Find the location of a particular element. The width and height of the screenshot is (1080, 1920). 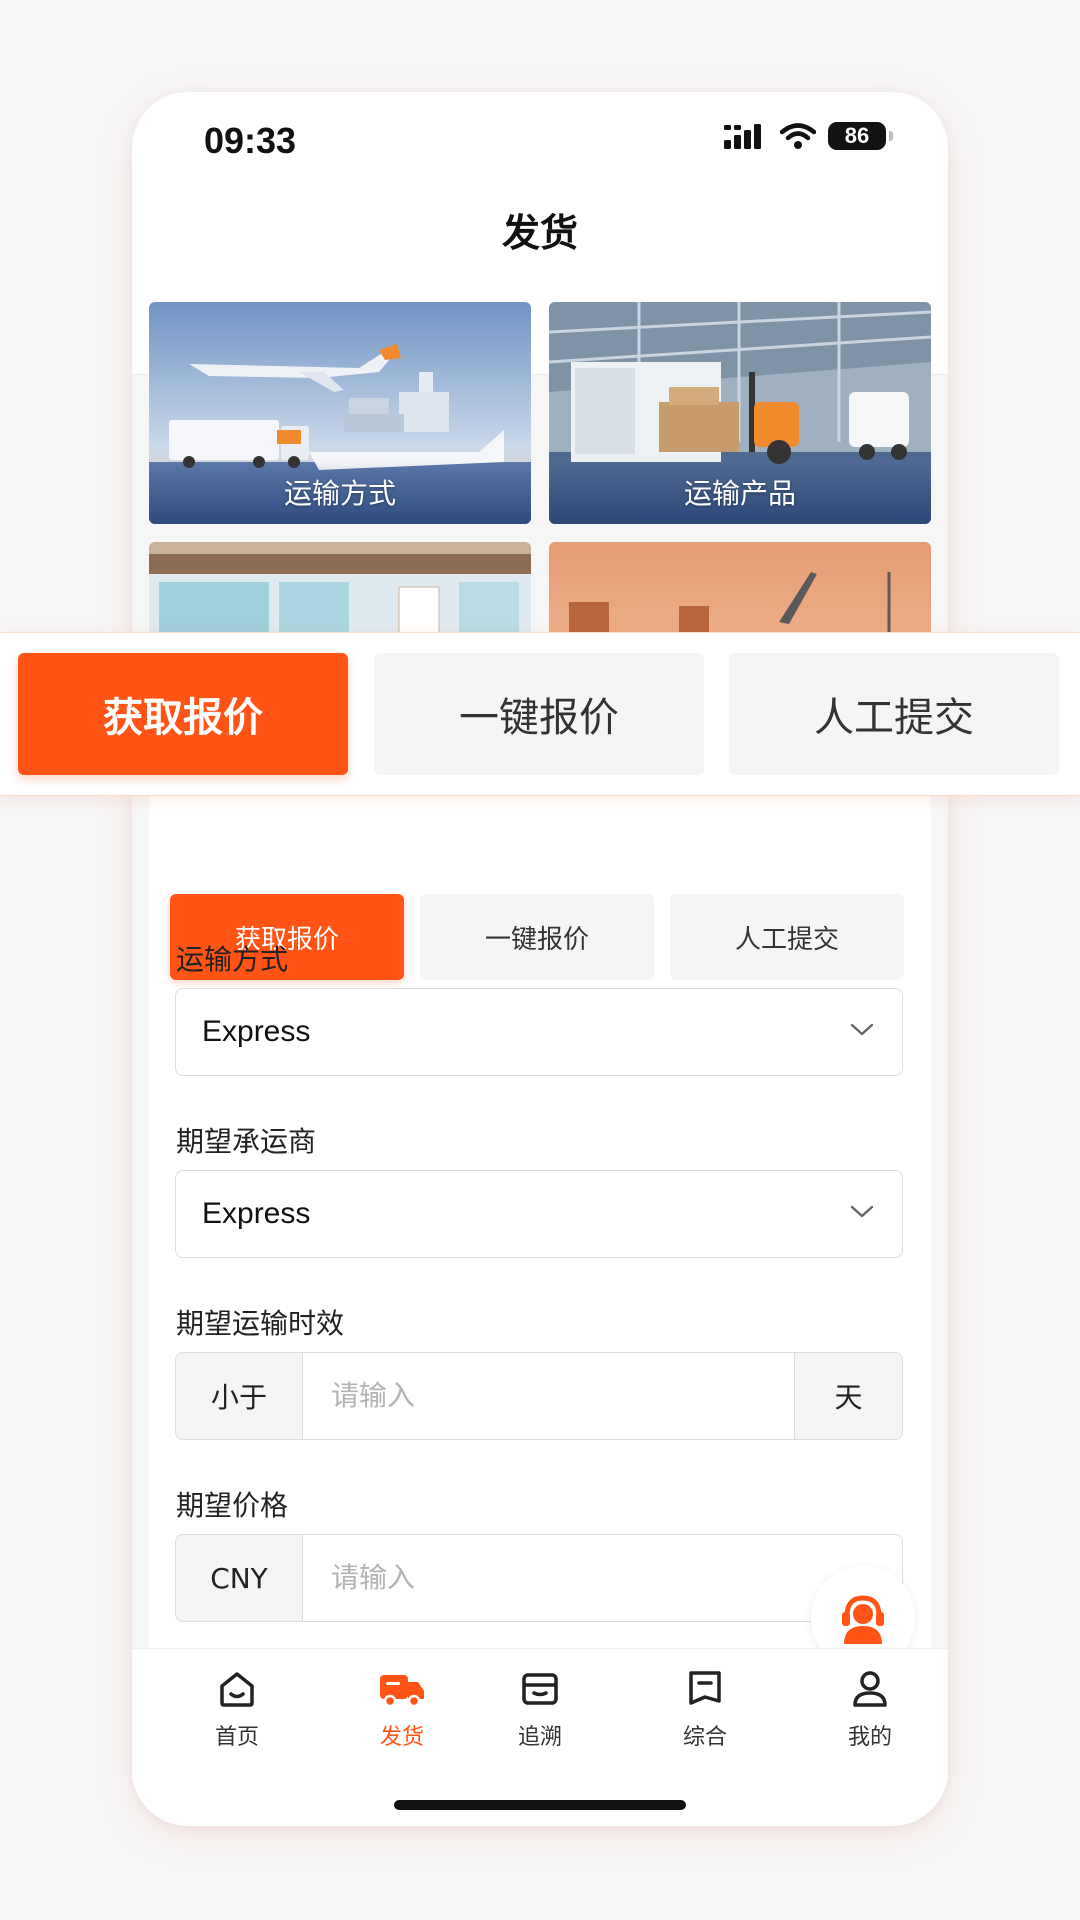

truck-icon is located at coordinates (402, 1691).